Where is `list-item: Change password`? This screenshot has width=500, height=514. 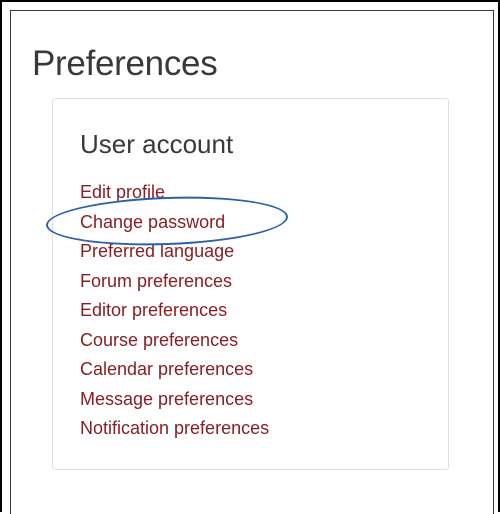
list-item: Change password is located at coordinates (174, 223).